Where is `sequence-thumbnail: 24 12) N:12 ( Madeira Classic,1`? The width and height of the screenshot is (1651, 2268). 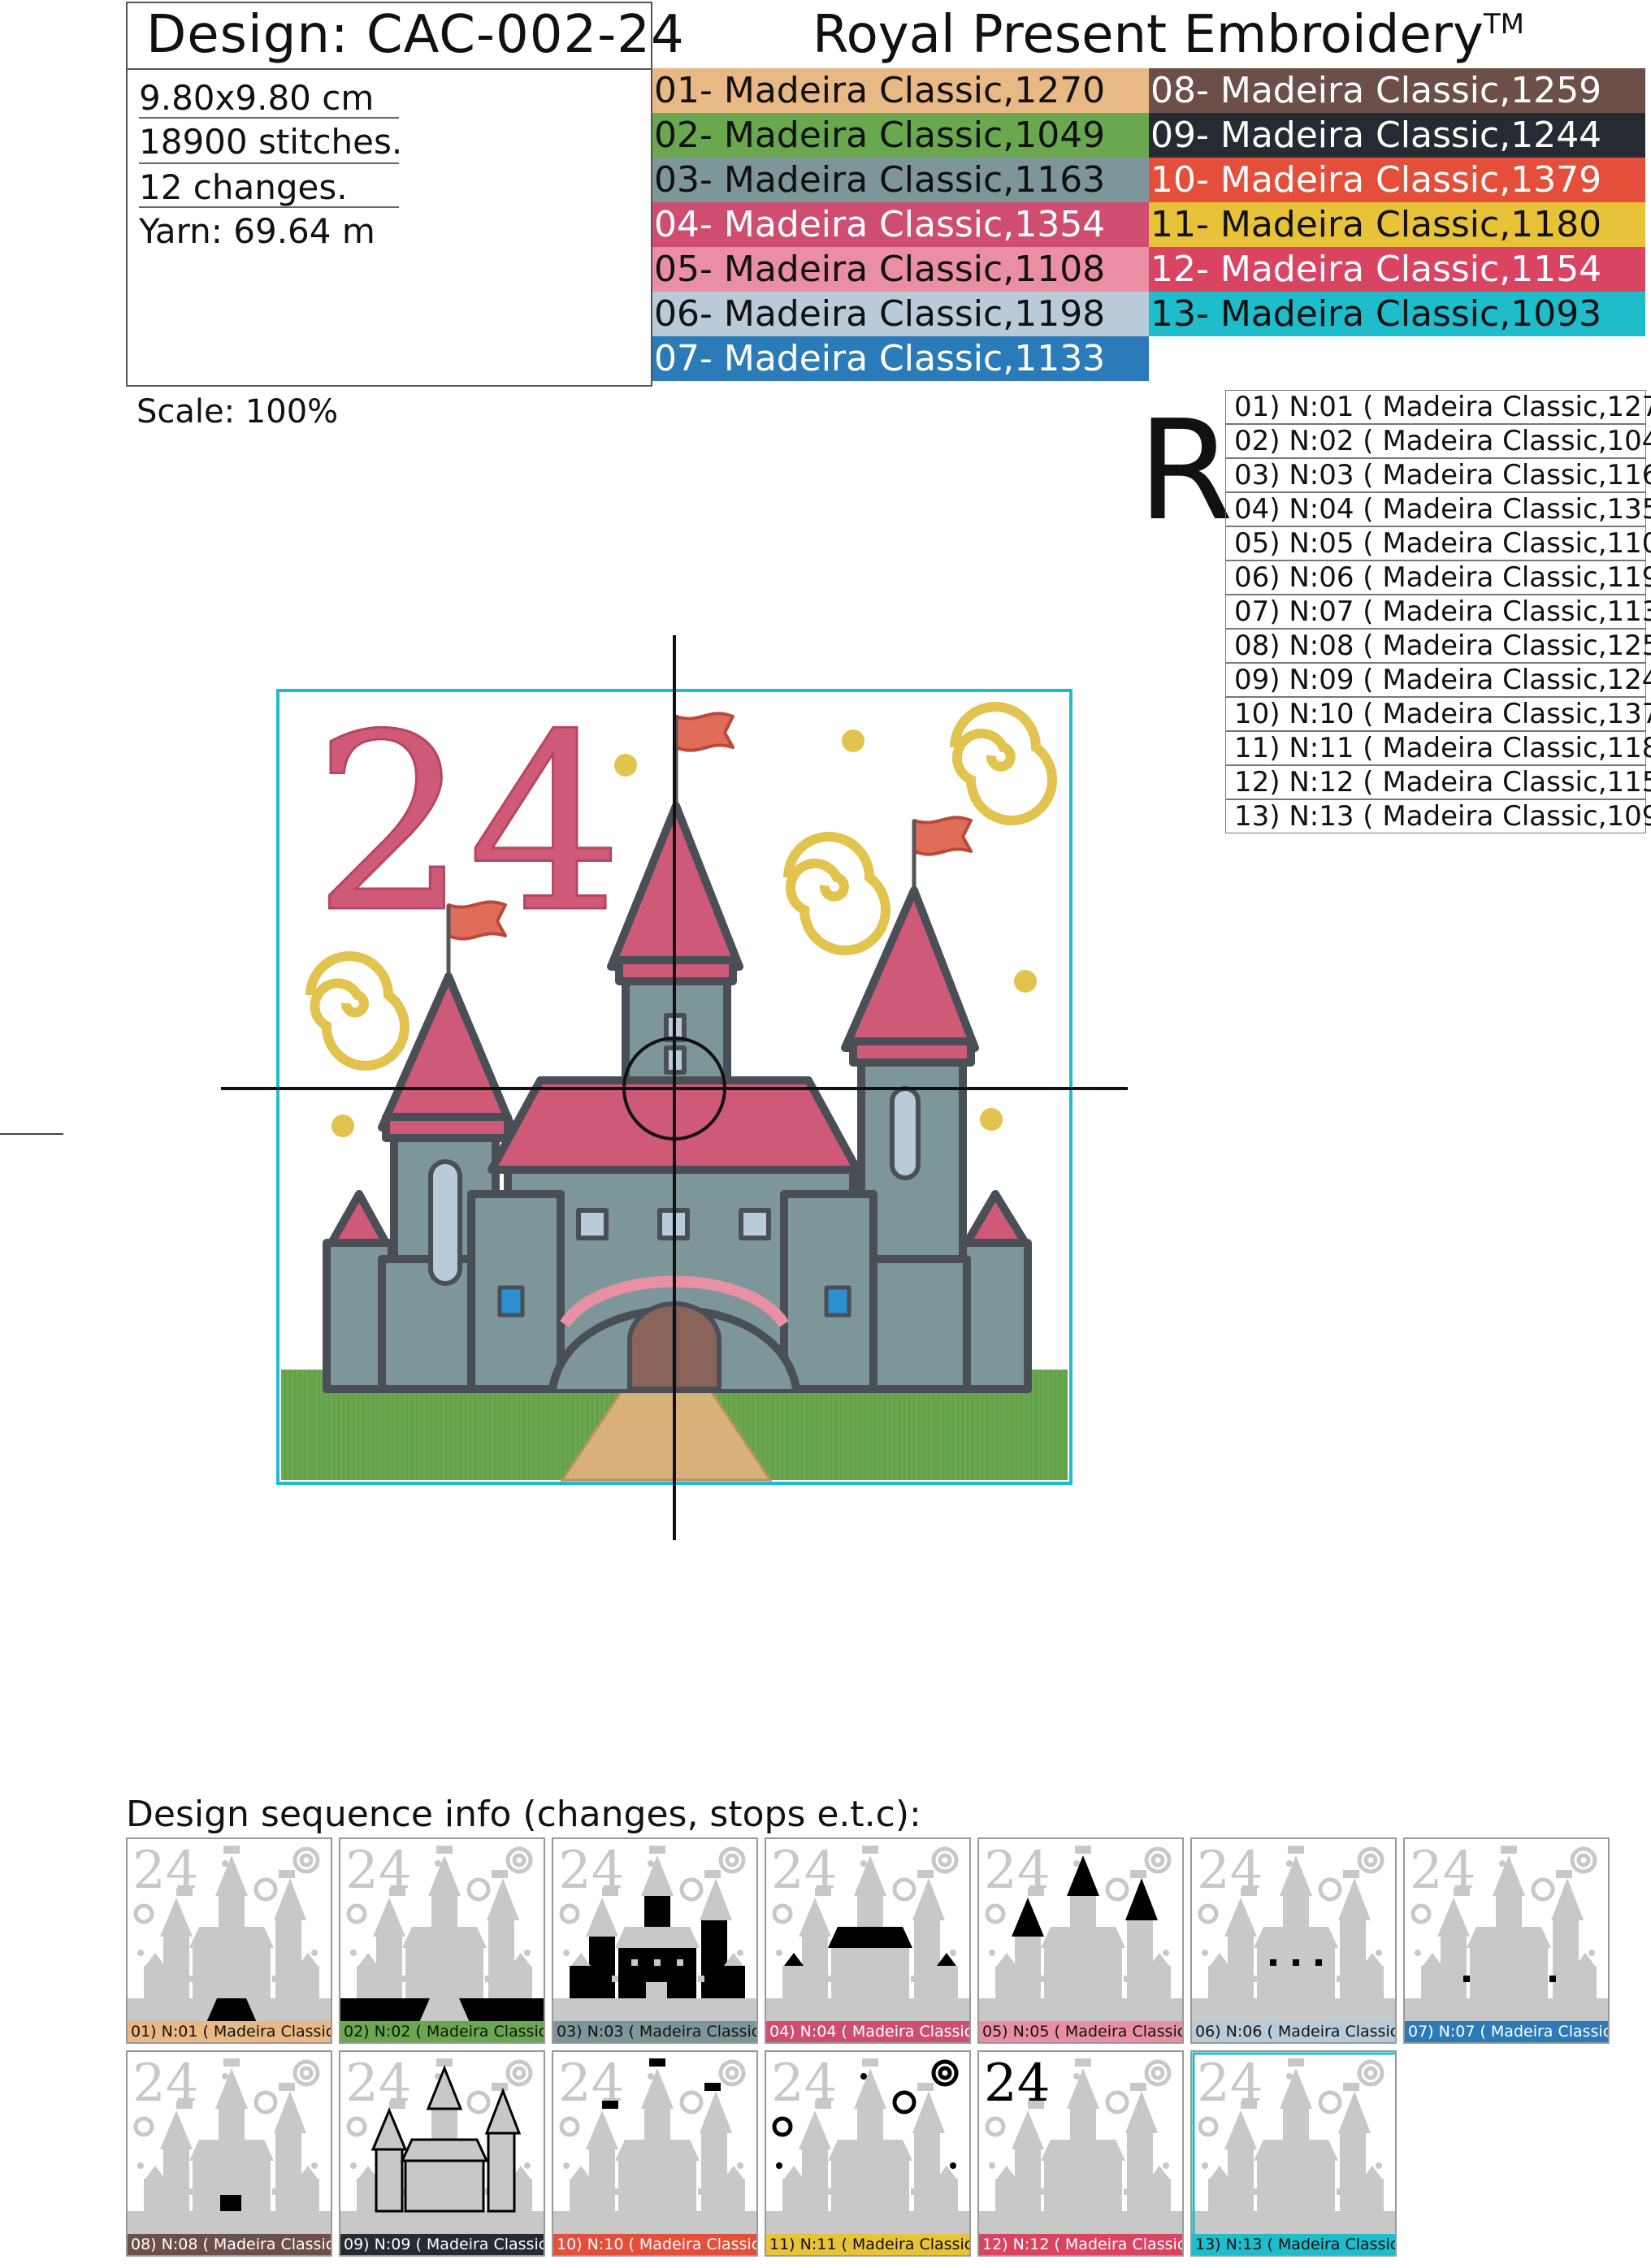 sequence-thumbnail: 24 12) N:12 ( Madeira Classic,1 is located at coordinates (1080, 2153).